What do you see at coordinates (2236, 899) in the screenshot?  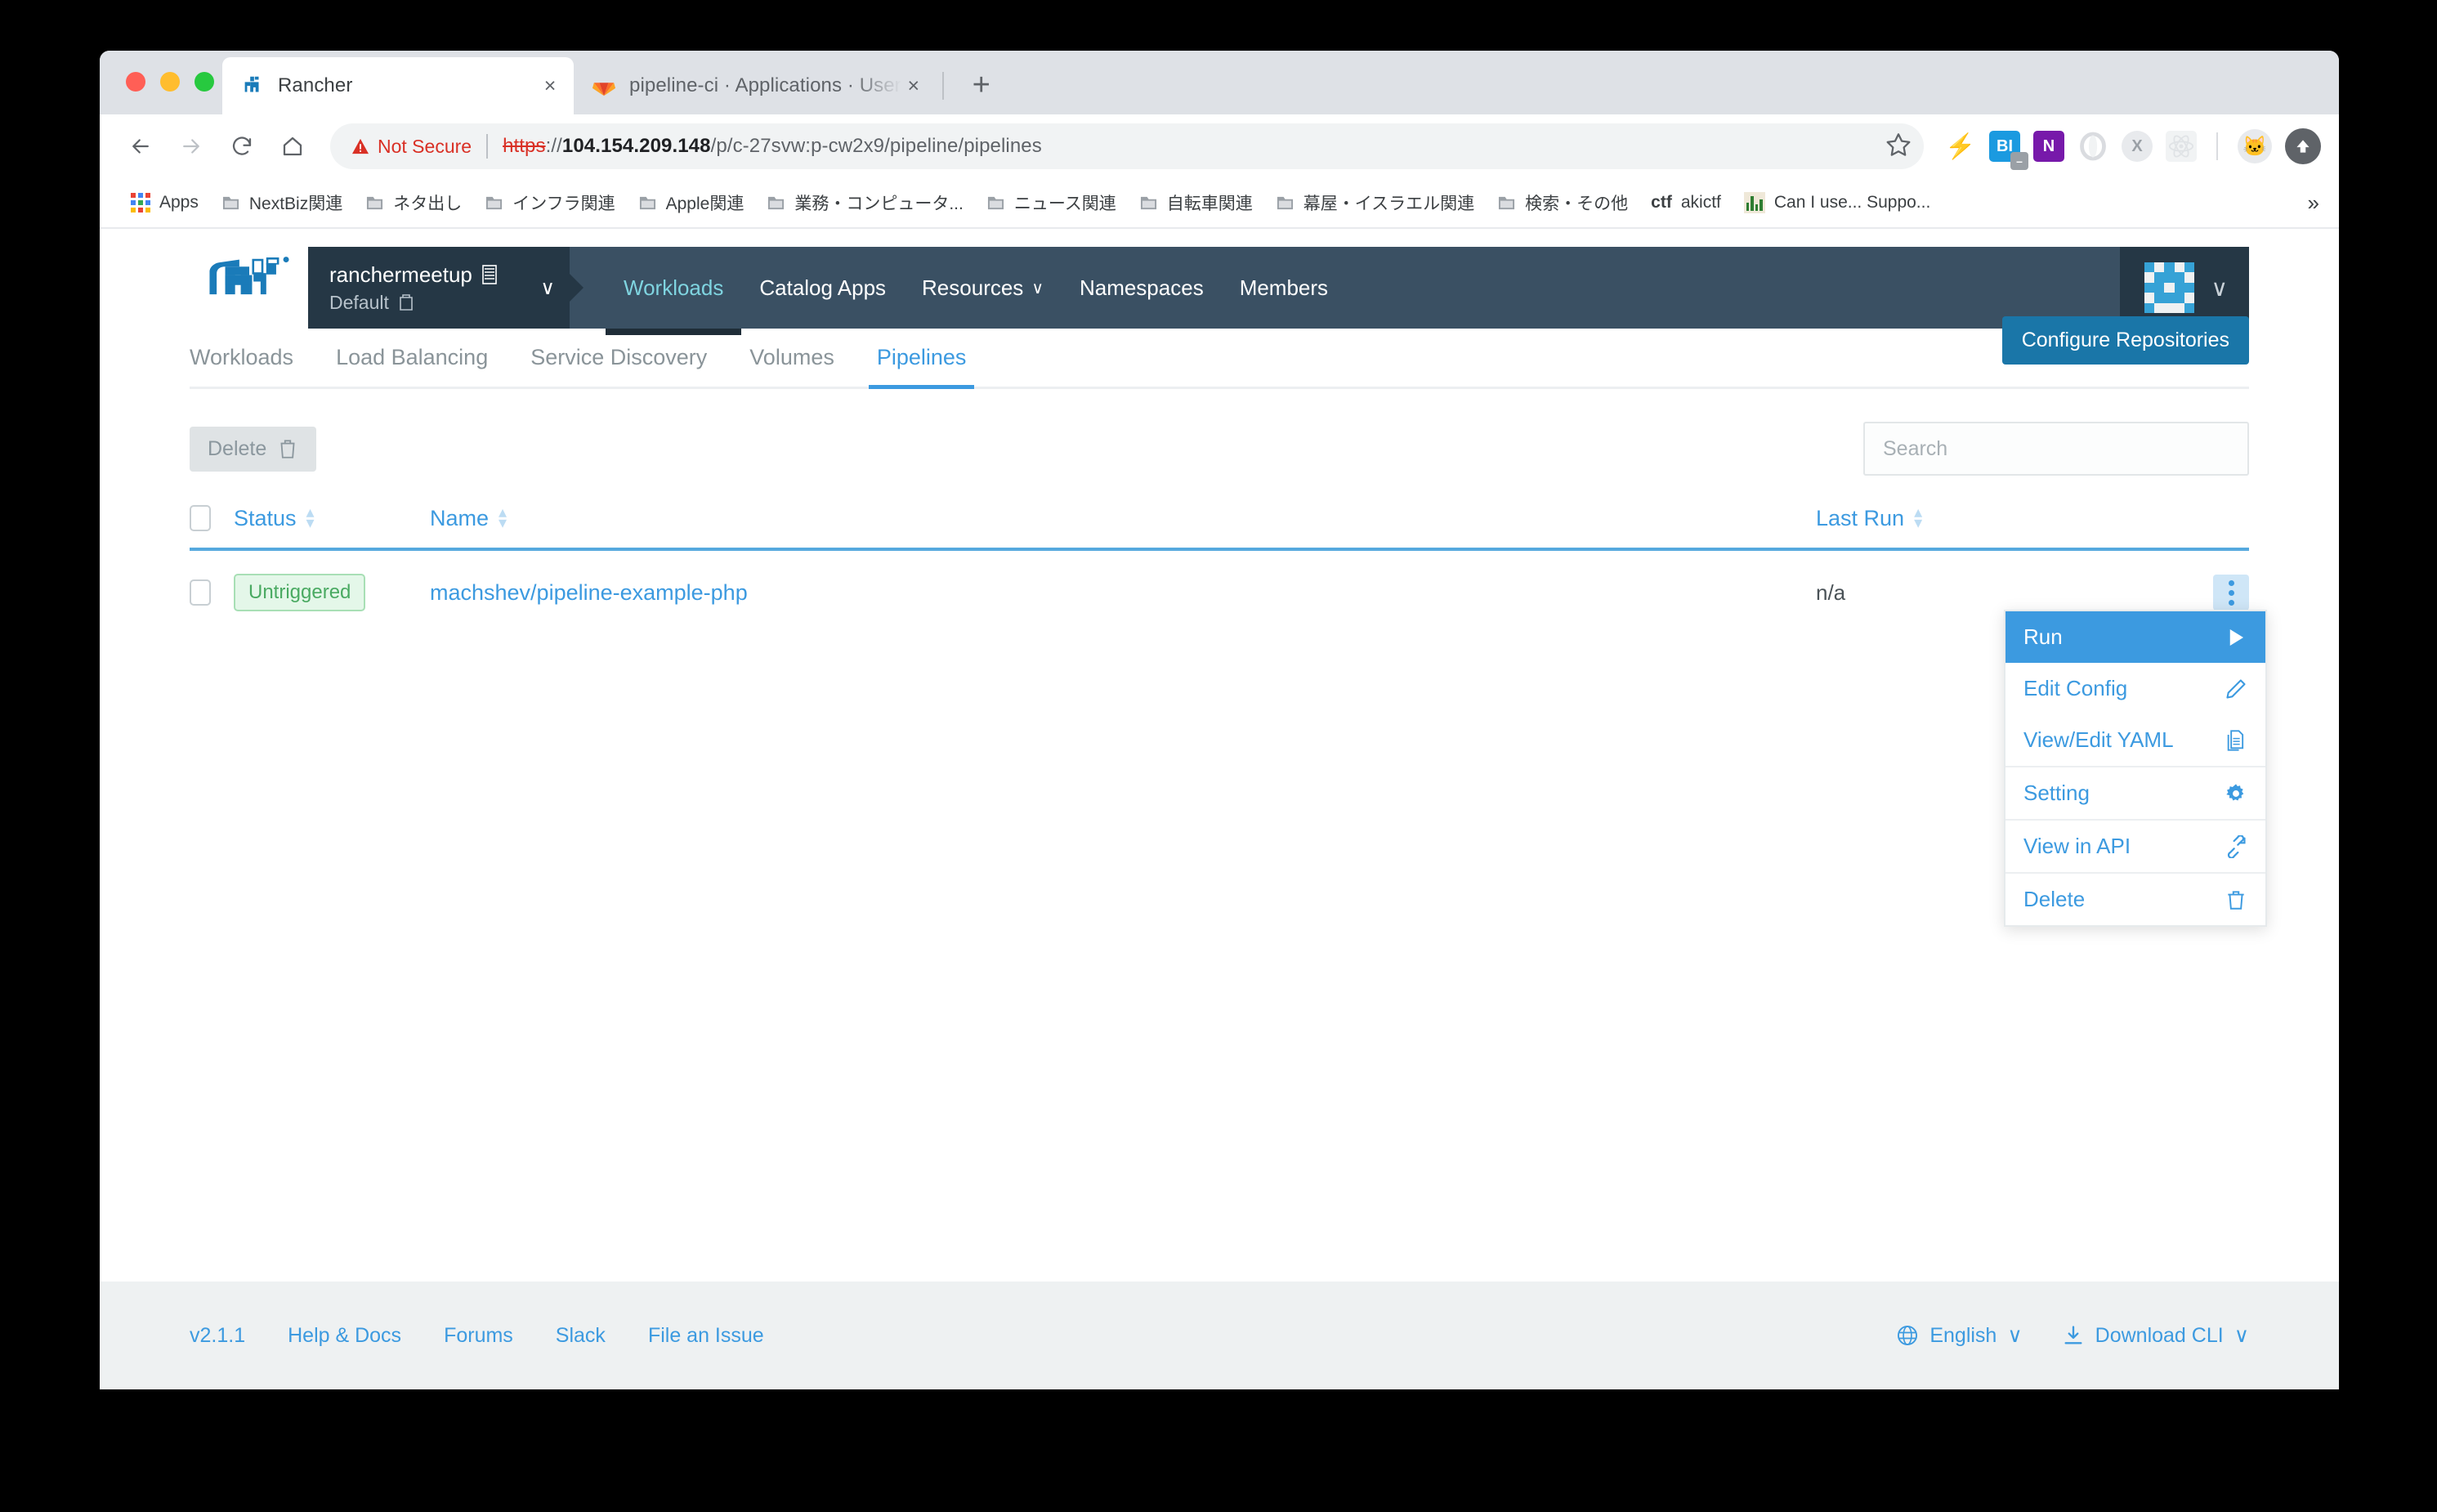 I see `trash-icon` at bounding box center [2236, 899].